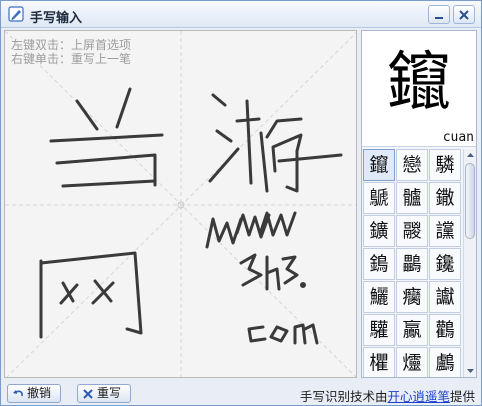  Describe the element at coordinates (412, 165) in the screenshot. I see `candidate-cell: 戀` at that location.